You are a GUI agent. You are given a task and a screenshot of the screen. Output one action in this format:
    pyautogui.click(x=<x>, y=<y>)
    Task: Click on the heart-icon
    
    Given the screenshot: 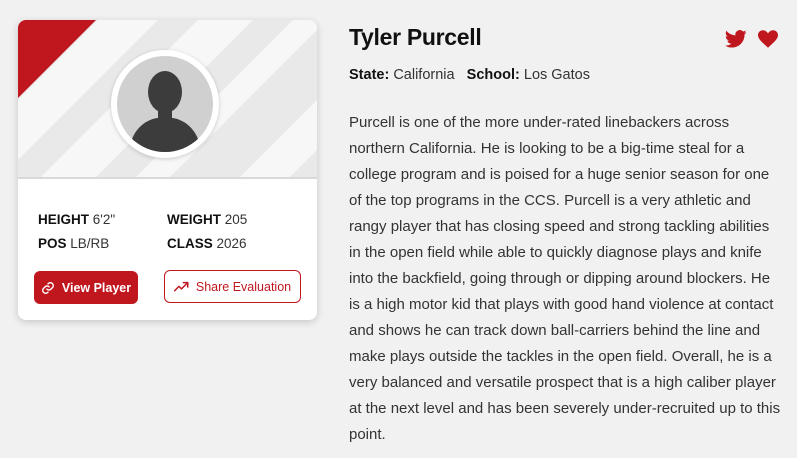 What is the action you would take?
    pyautogui.click(x=768, y=39)
    